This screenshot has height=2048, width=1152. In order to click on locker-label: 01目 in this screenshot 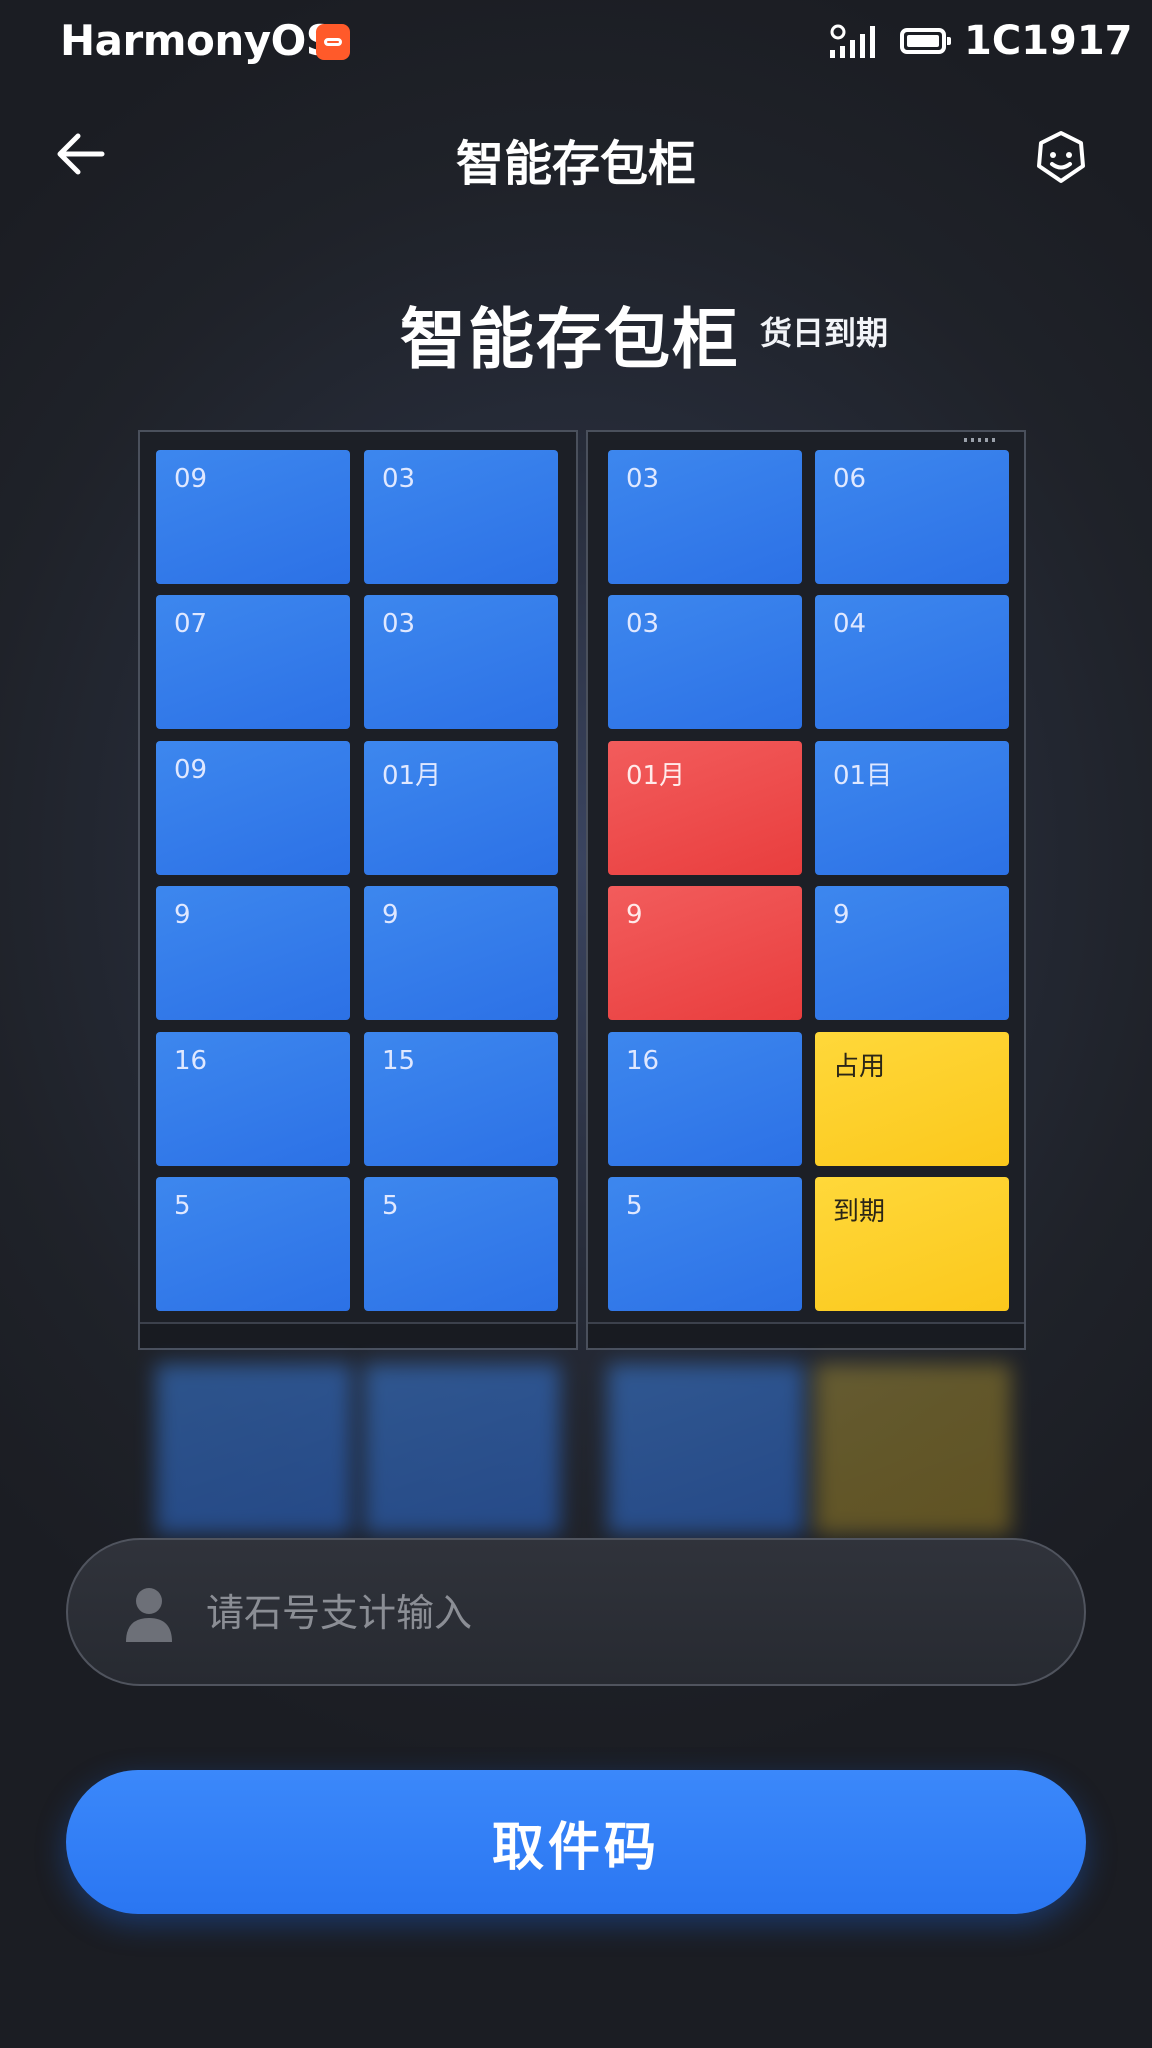, I will do `click(863, 776)`.